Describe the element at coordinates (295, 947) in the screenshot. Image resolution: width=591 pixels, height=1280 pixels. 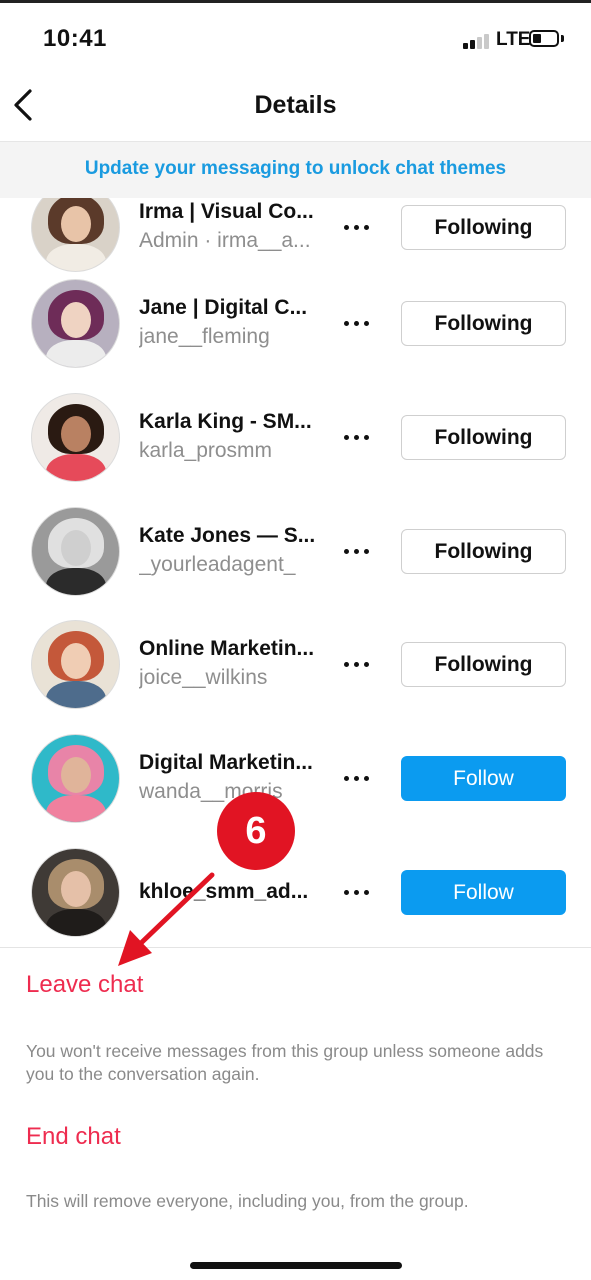
I see `section-divider` at that location.